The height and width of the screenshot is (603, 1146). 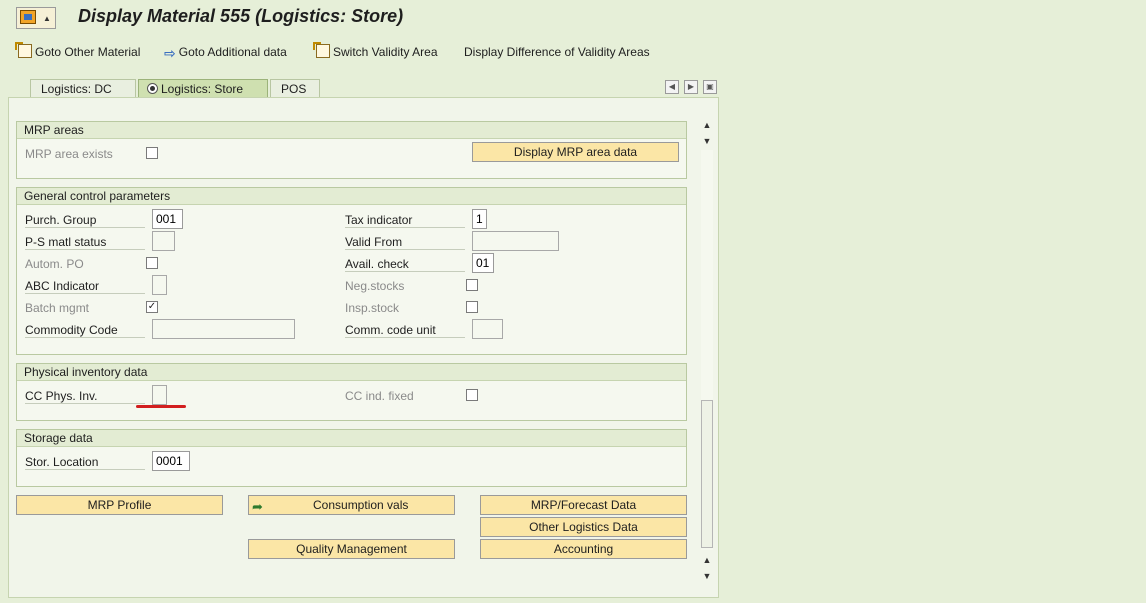 What do you see at coordinates (85, 330) in the screenshot?
I see `commodity-code-label: Commodity Code` at bounding box center [85, 330].